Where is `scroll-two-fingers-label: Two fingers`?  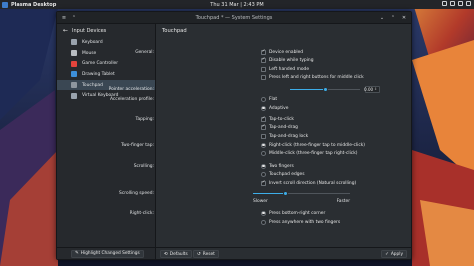 scroll-two-fingers-label: Two fingers is located at coordinates (281, 166).